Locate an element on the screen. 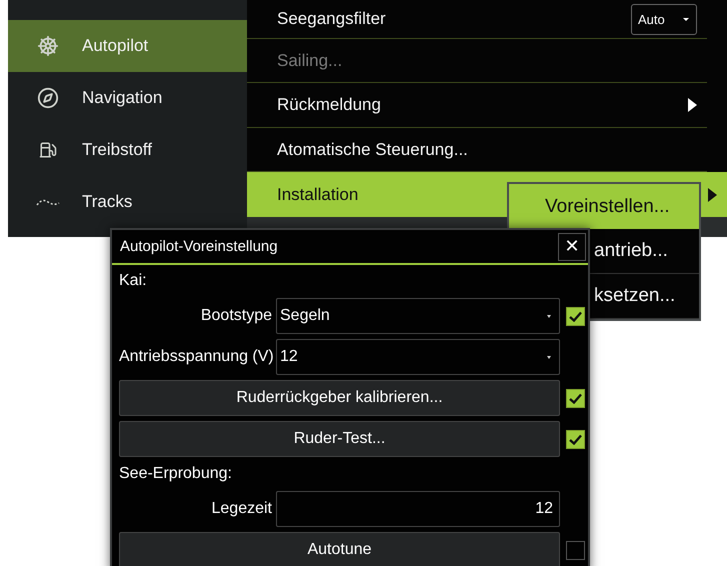  sidebar-item: Tracks is located at coordinates (127, 202).